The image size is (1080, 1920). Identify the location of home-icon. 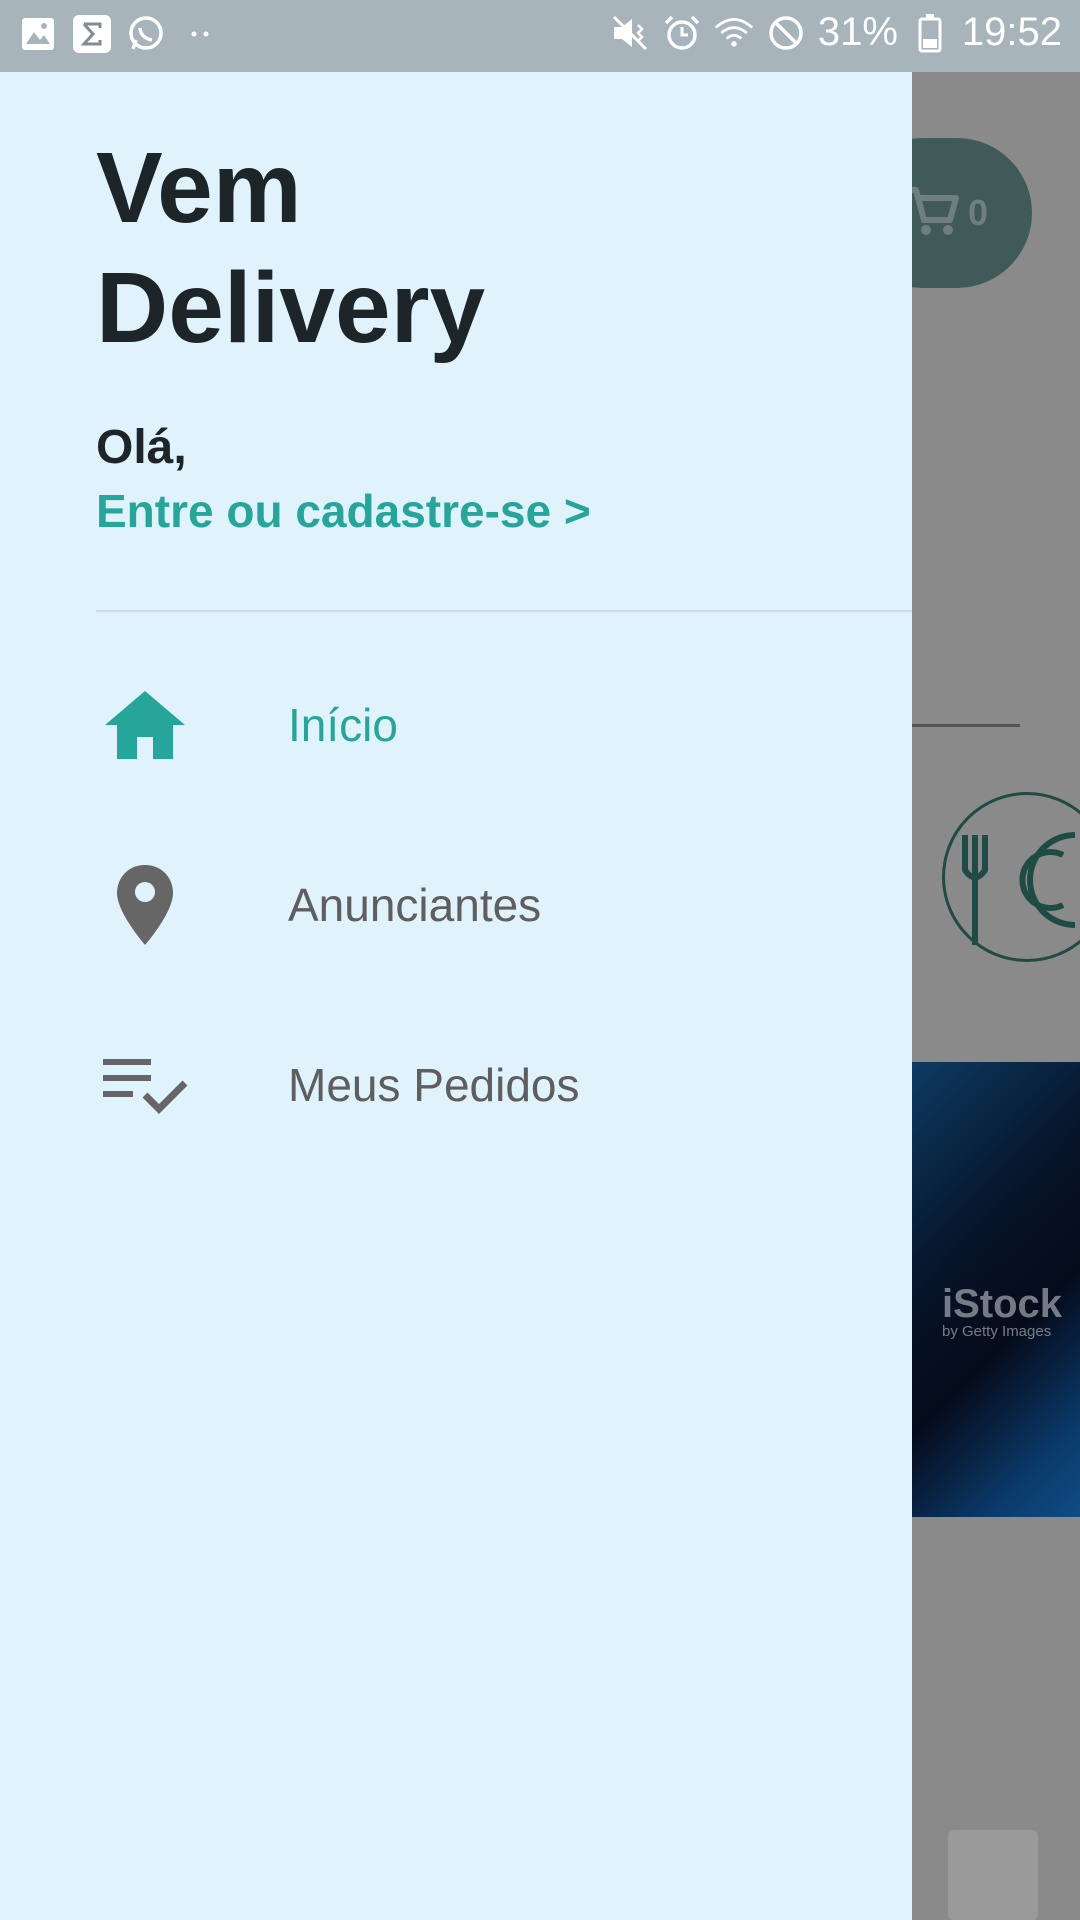
(145, 725).